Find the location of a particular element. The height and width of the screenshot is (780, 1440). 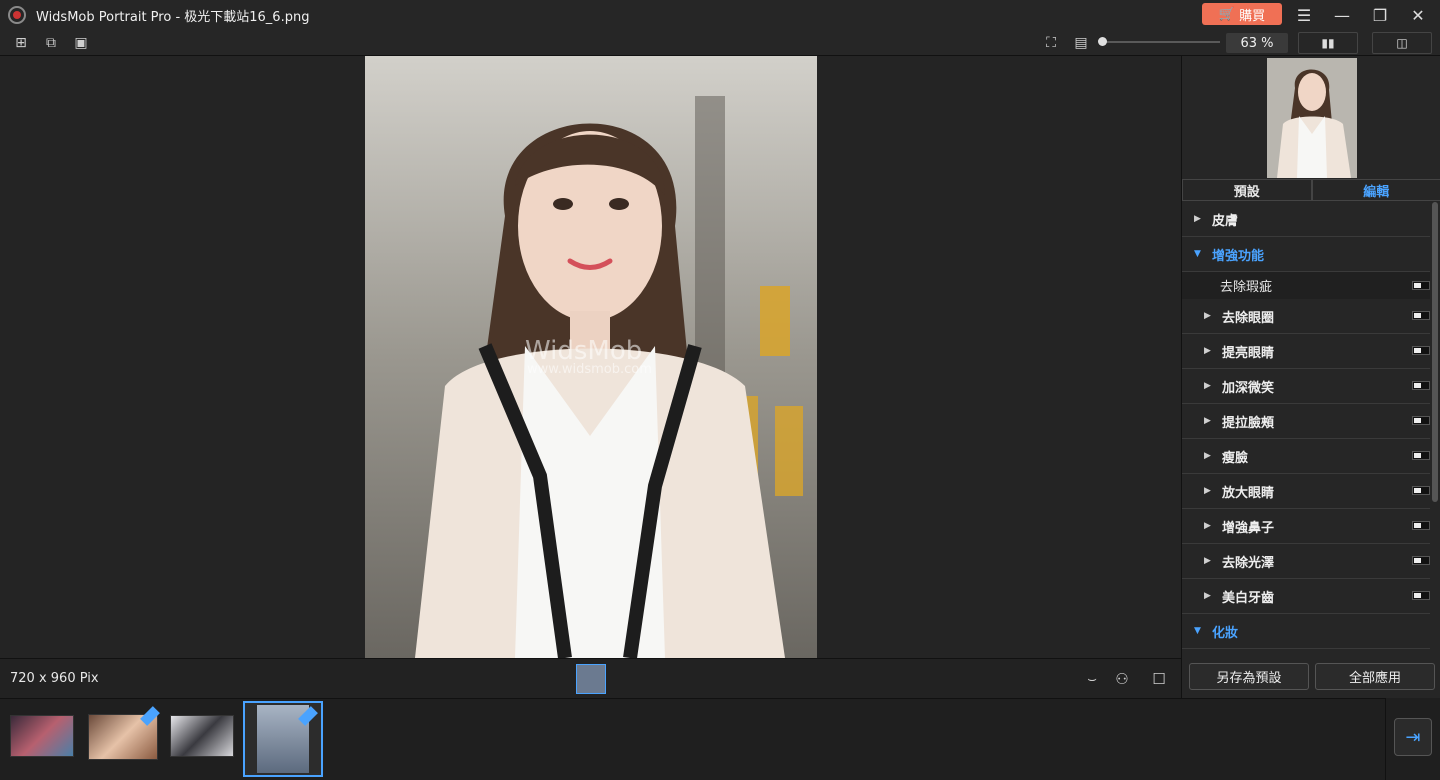

tab-presets: 預設 is located at coordinates (1247, 190).